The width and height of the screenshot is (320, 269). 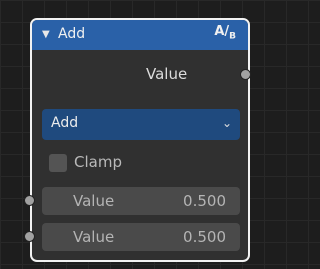 What do you see at coordinates (65, 123) in the screenshot?
I see `operation-label: Add` at bounding box center [65, 123].